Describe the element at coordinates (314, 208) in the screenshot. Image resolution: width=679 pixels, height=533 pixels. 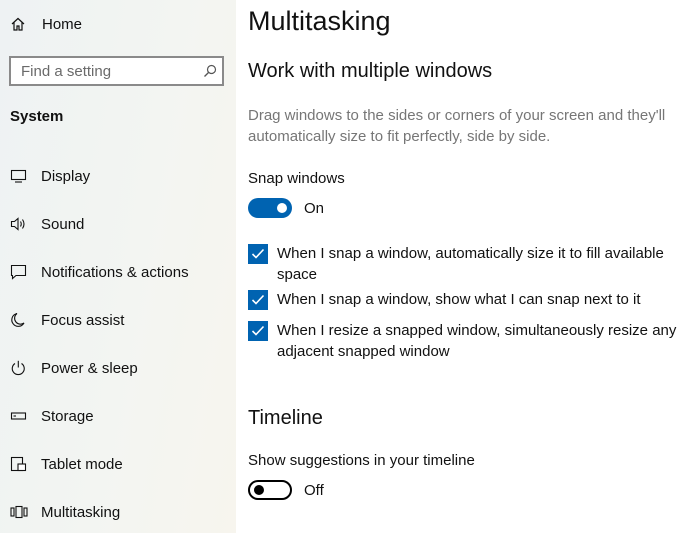
I see `snap-windows-state: On` at that location.